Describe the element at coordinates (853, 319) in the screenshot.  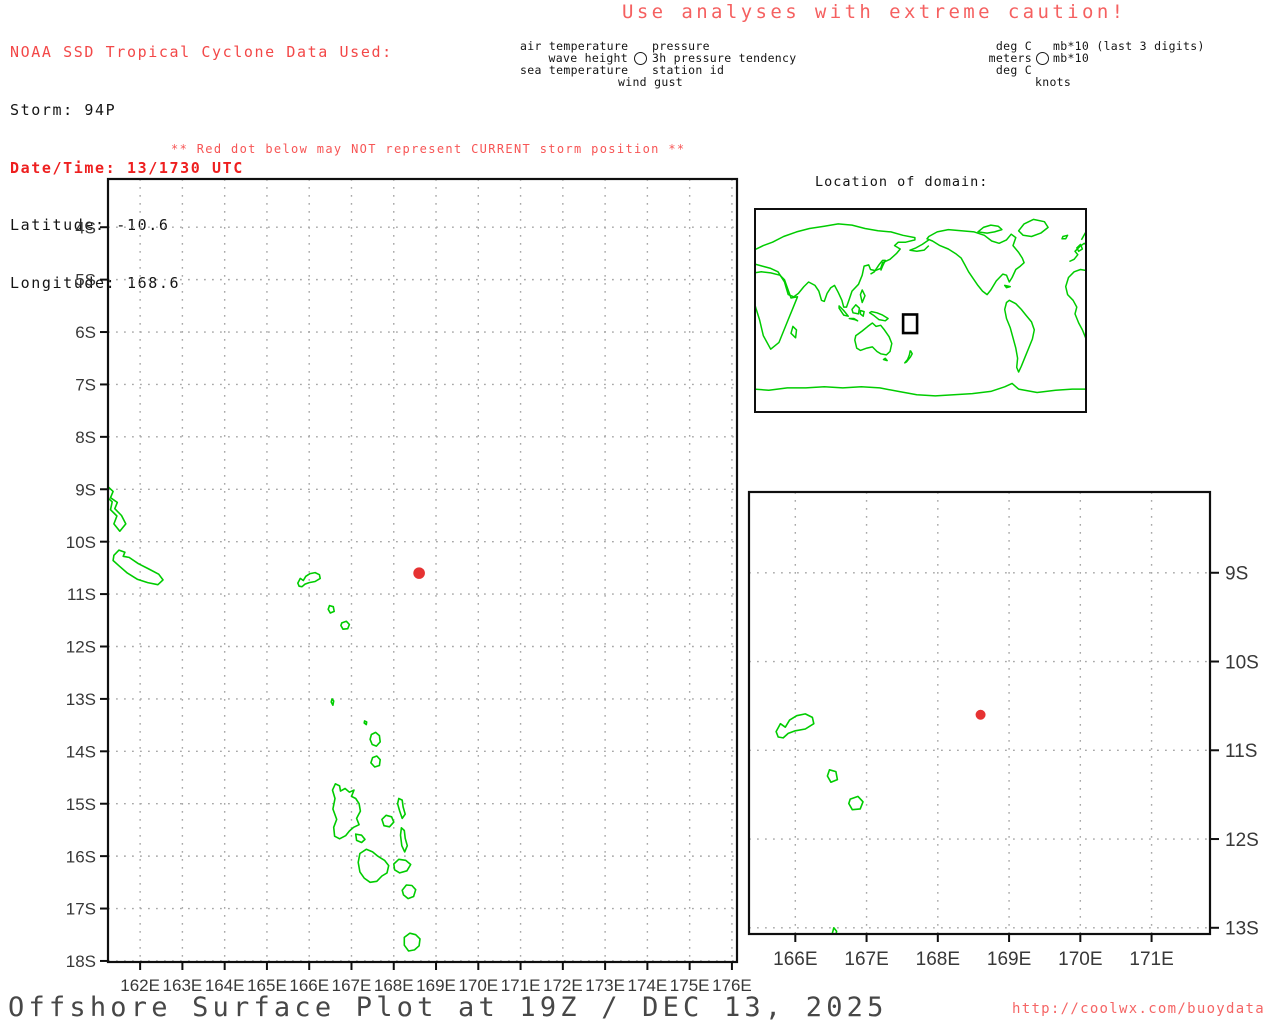
I see `world-java` at that location.